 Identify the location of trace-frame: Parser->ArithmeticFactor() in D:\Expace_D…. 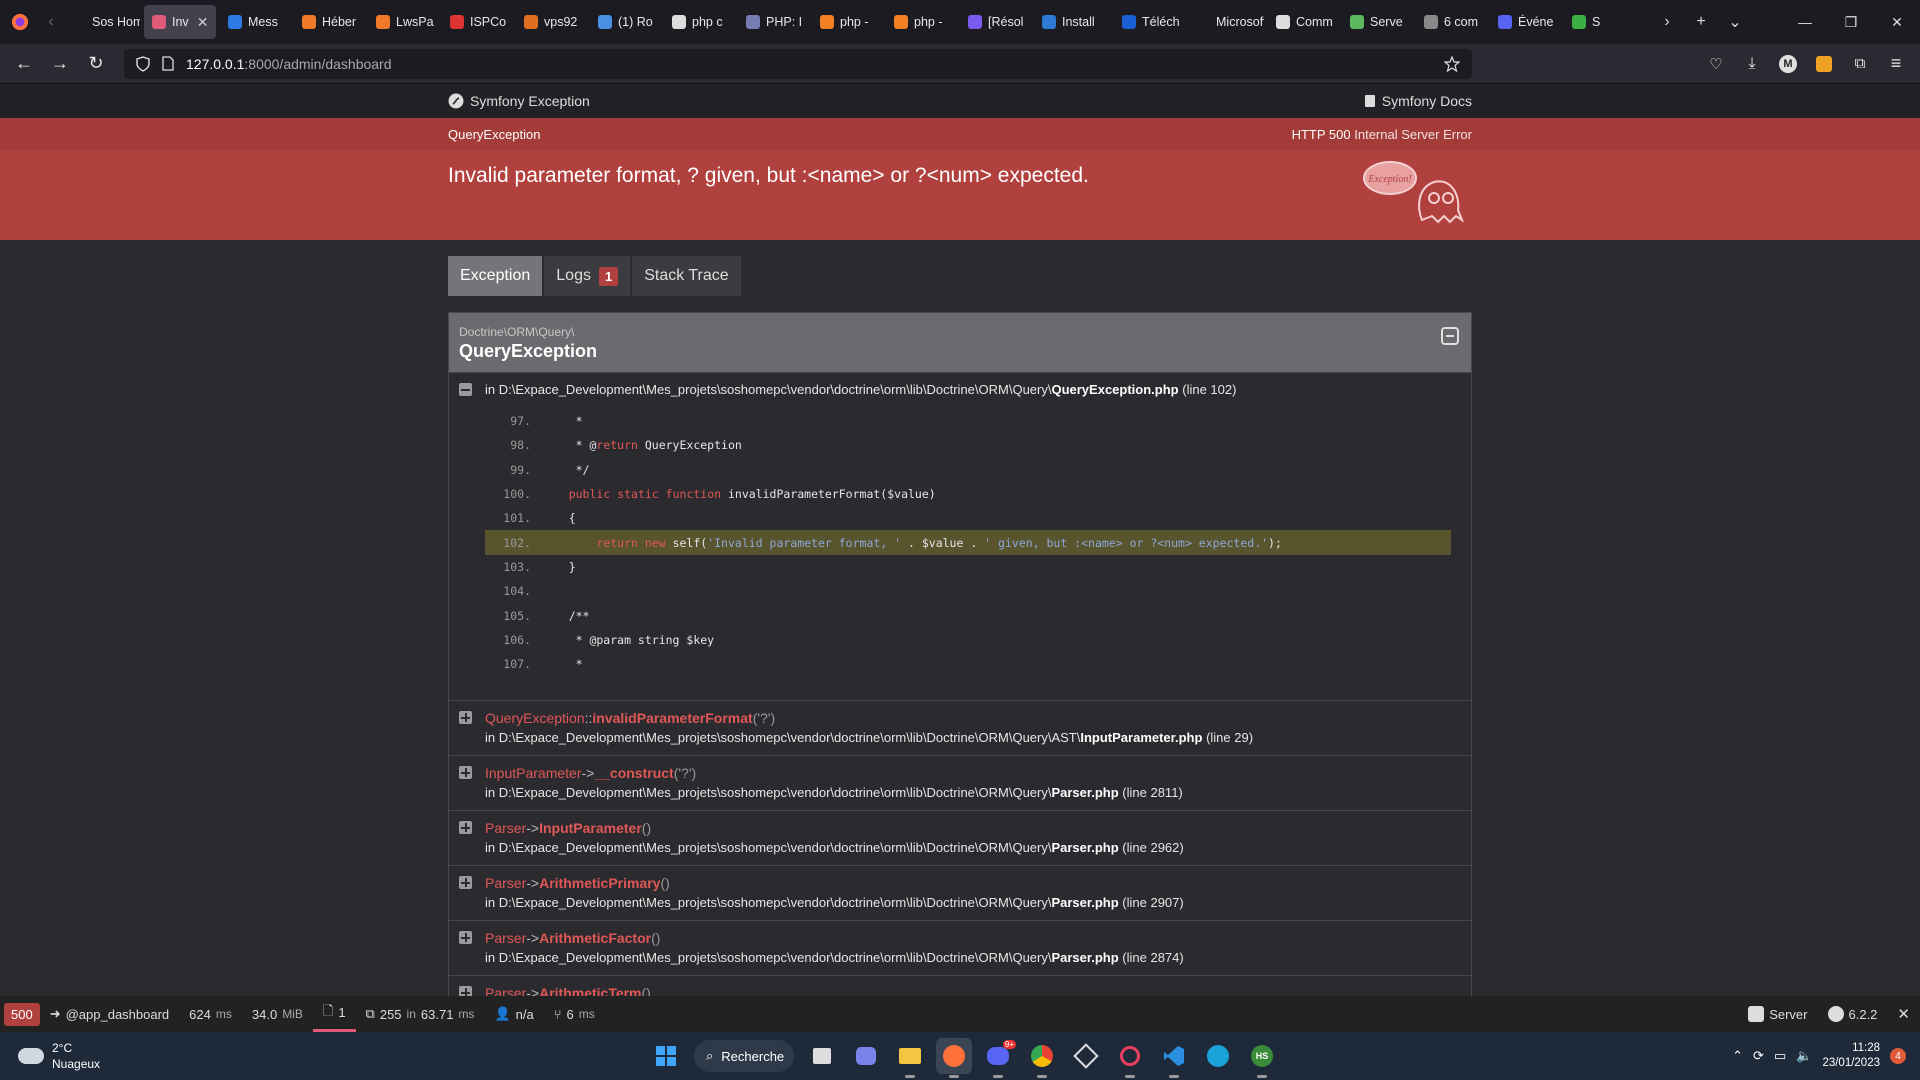
(960, 947).